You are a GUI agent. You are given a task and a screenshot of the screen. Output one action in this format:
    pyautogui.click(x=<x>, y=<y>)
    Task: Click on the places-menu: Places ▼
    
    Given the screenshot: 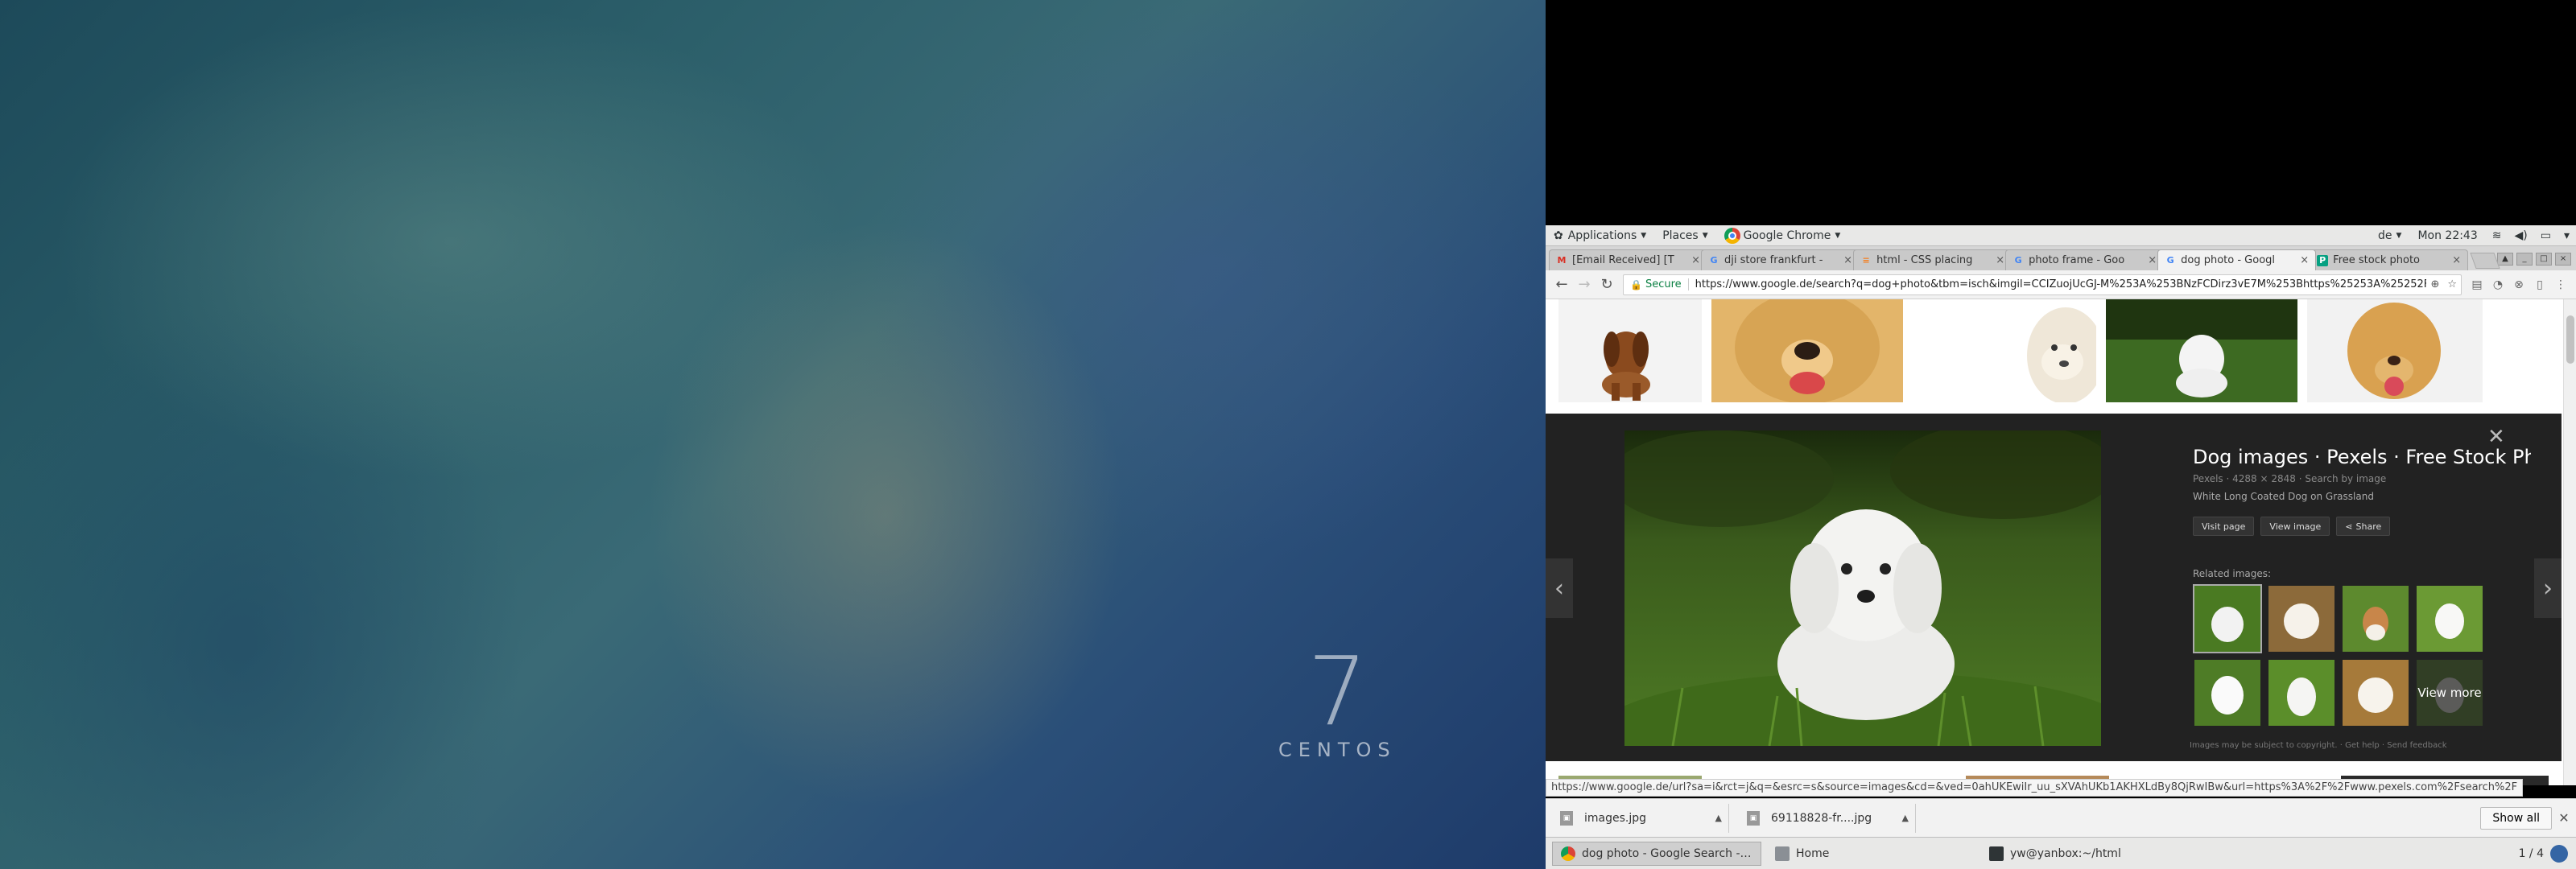 What is the action you would take?
    pyautogui.click(x=1685, y=236)
    